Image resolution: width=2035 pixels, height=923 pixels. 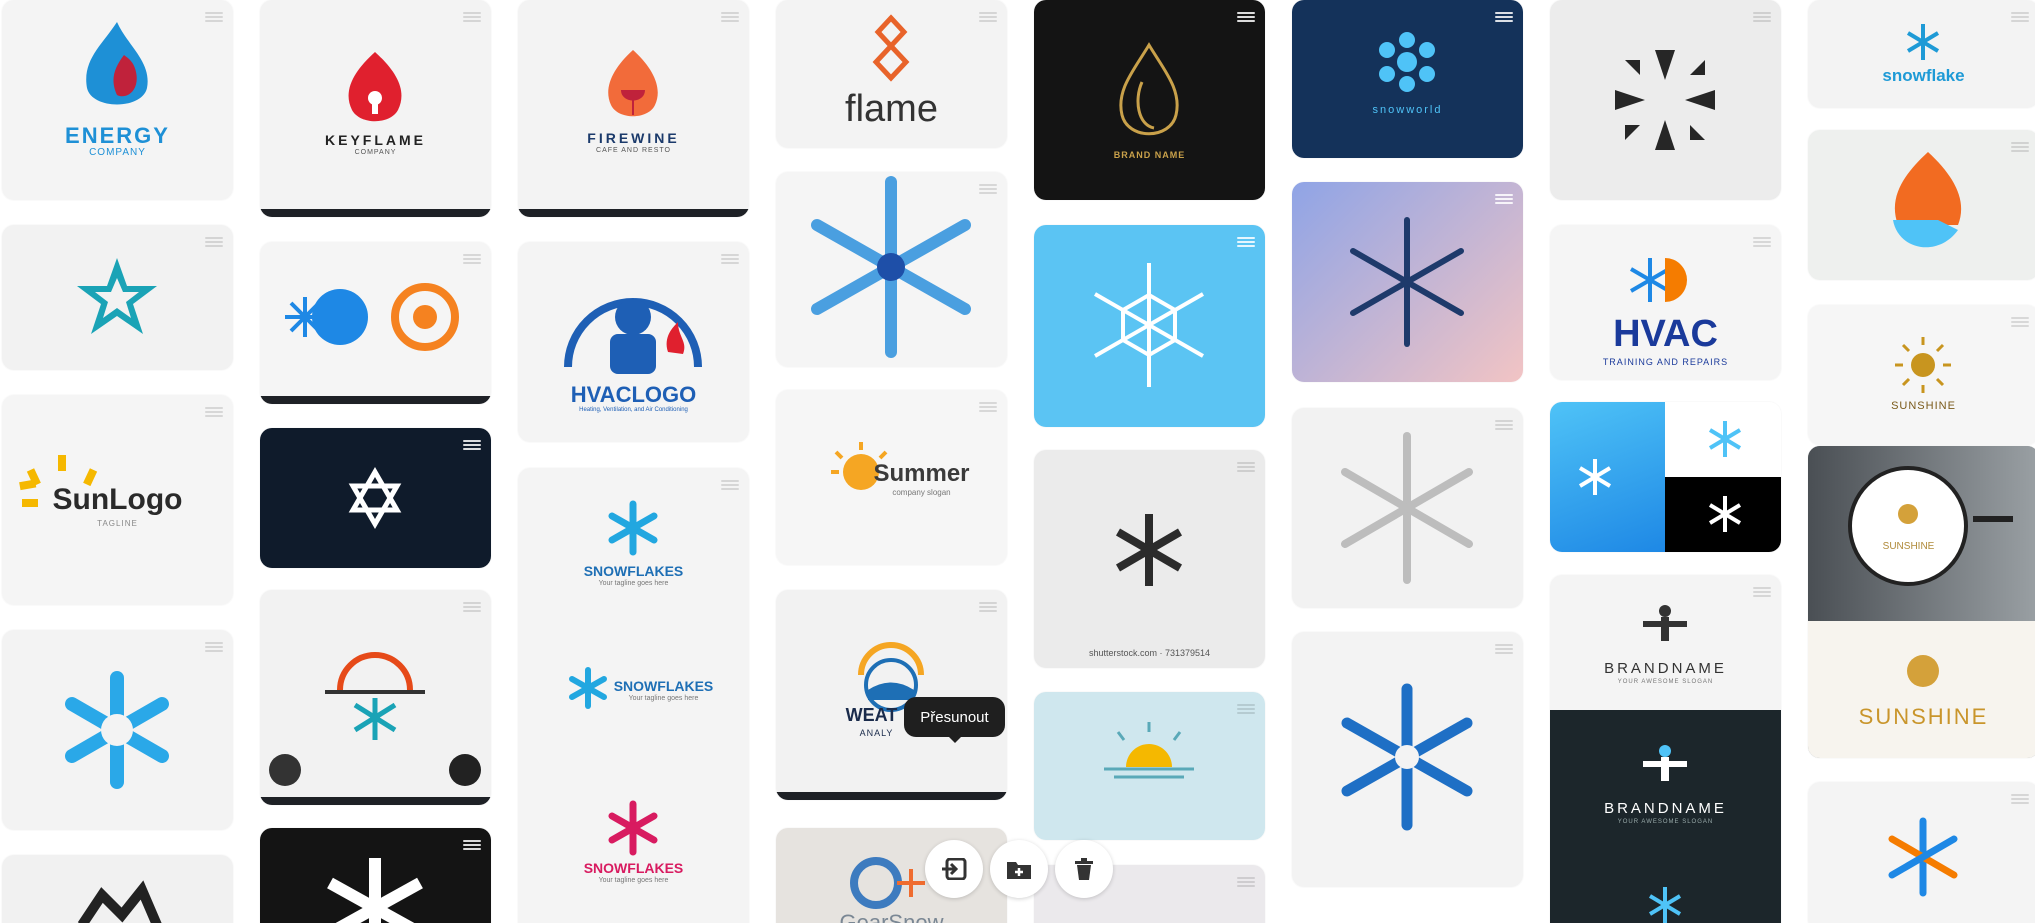 I want to click on pin-sunshine-sign: SUNSHINE SUNSHINE, so click(x=1921, y=602).